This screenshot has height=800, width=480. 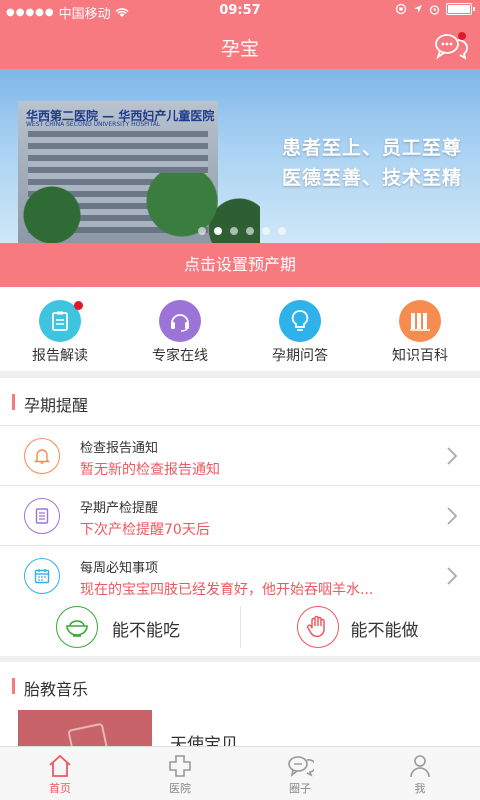 I want to click on tab-community: 圈子, so click(x=300, y=773).